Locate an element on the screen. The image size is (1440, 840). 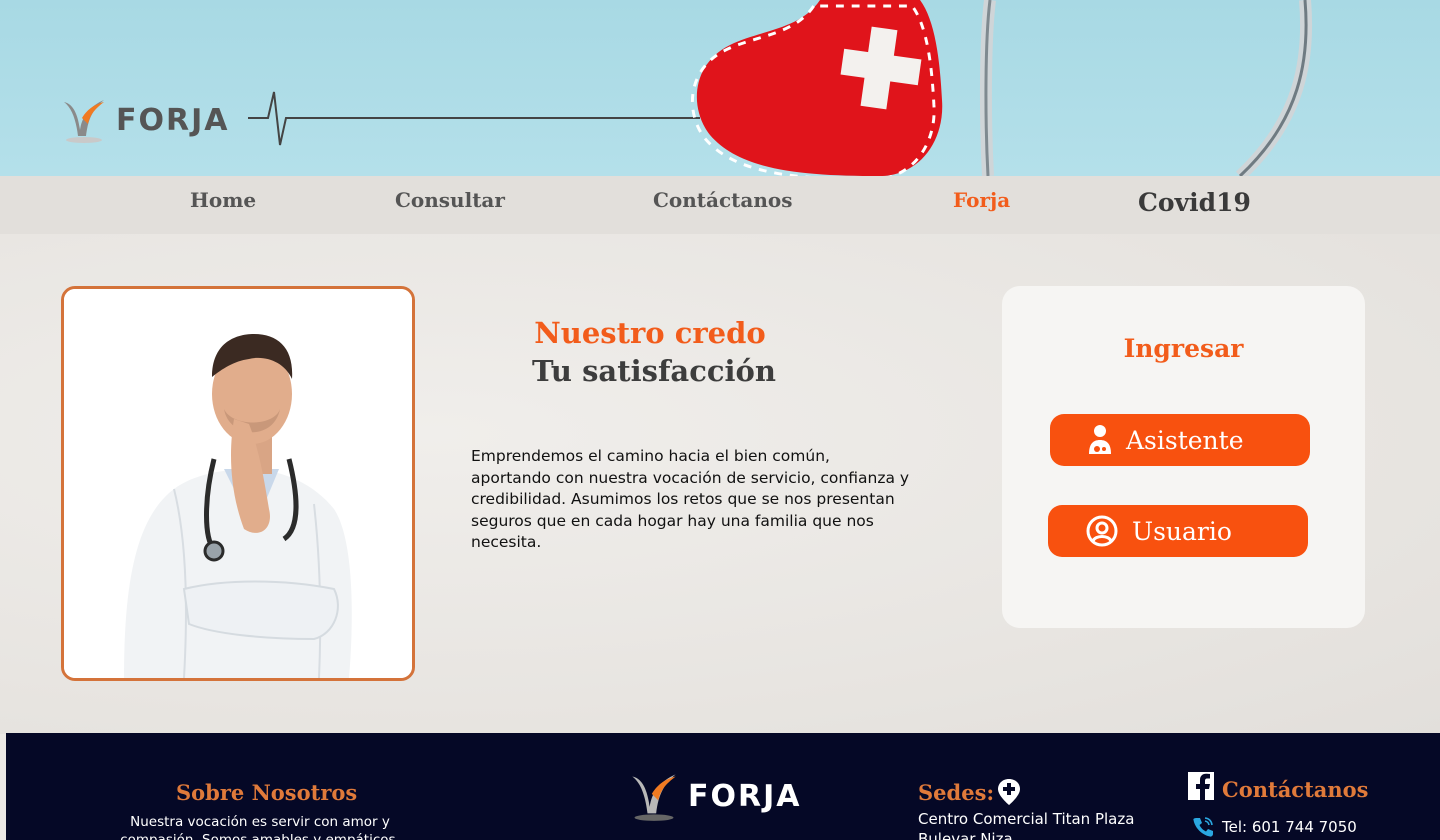
nav-forja: Forja is located at coordinates (981, 200).